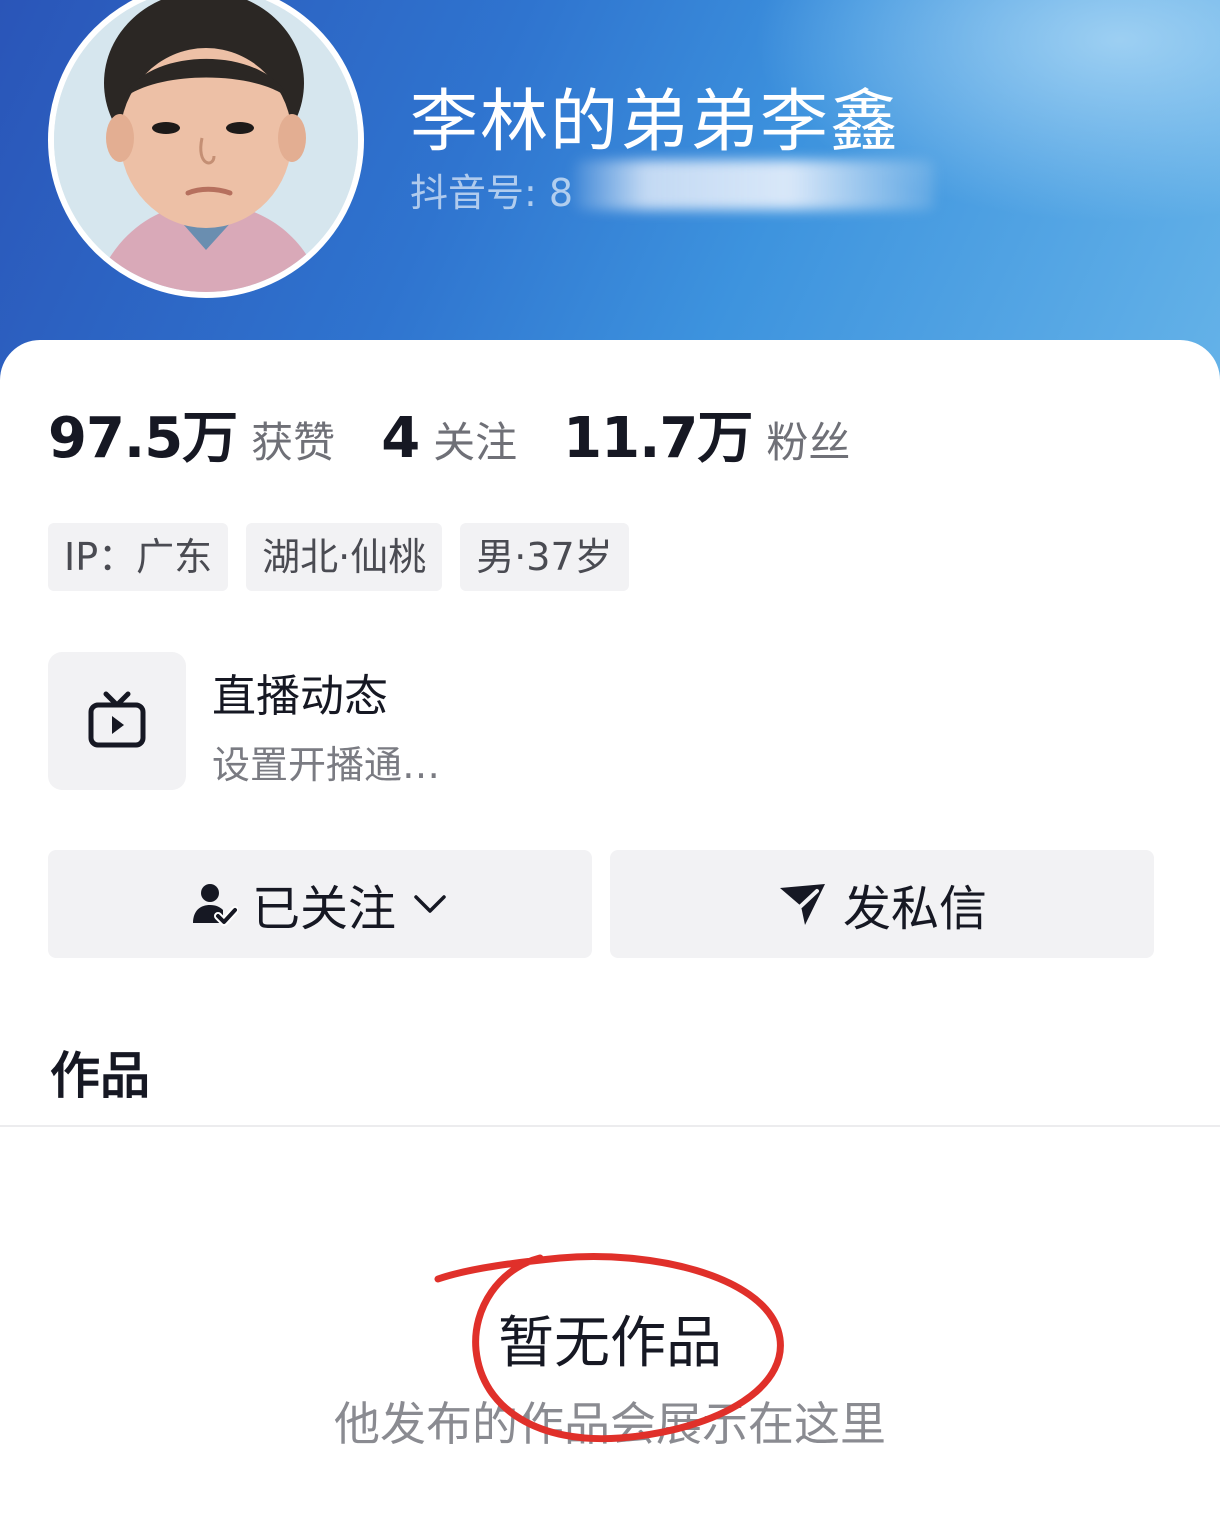 This screenshot has width=1220, height=1530. What do you see at coordinates (344, 557) in the screenshot?
I see `tag-location: 湖北·仙桃` at bounding box center [344, 557].